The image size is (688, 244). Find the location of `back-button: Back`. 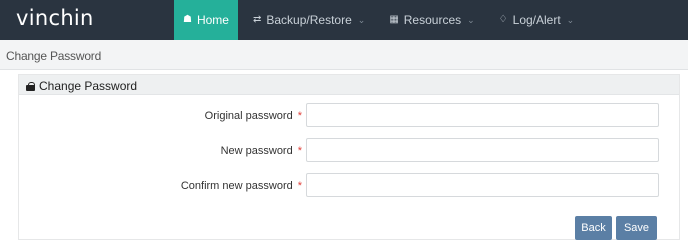

back-button: Back is located at coordinates (593, 228).